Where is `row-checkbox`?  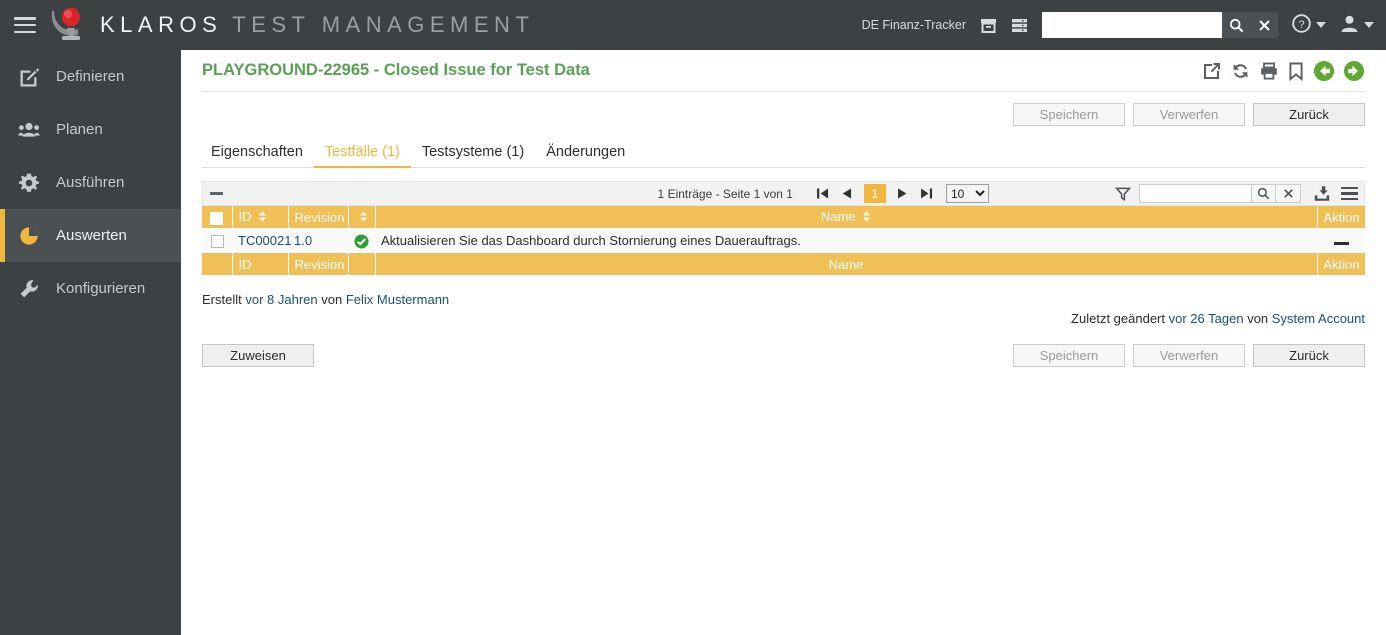
row-checkbox is located at coordinates (217, 242).